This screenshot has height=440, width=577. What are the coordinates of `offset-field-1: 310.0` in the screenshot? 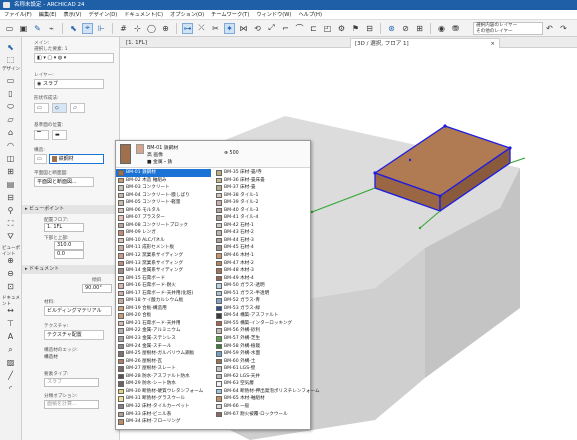 It's located at (69, 245).